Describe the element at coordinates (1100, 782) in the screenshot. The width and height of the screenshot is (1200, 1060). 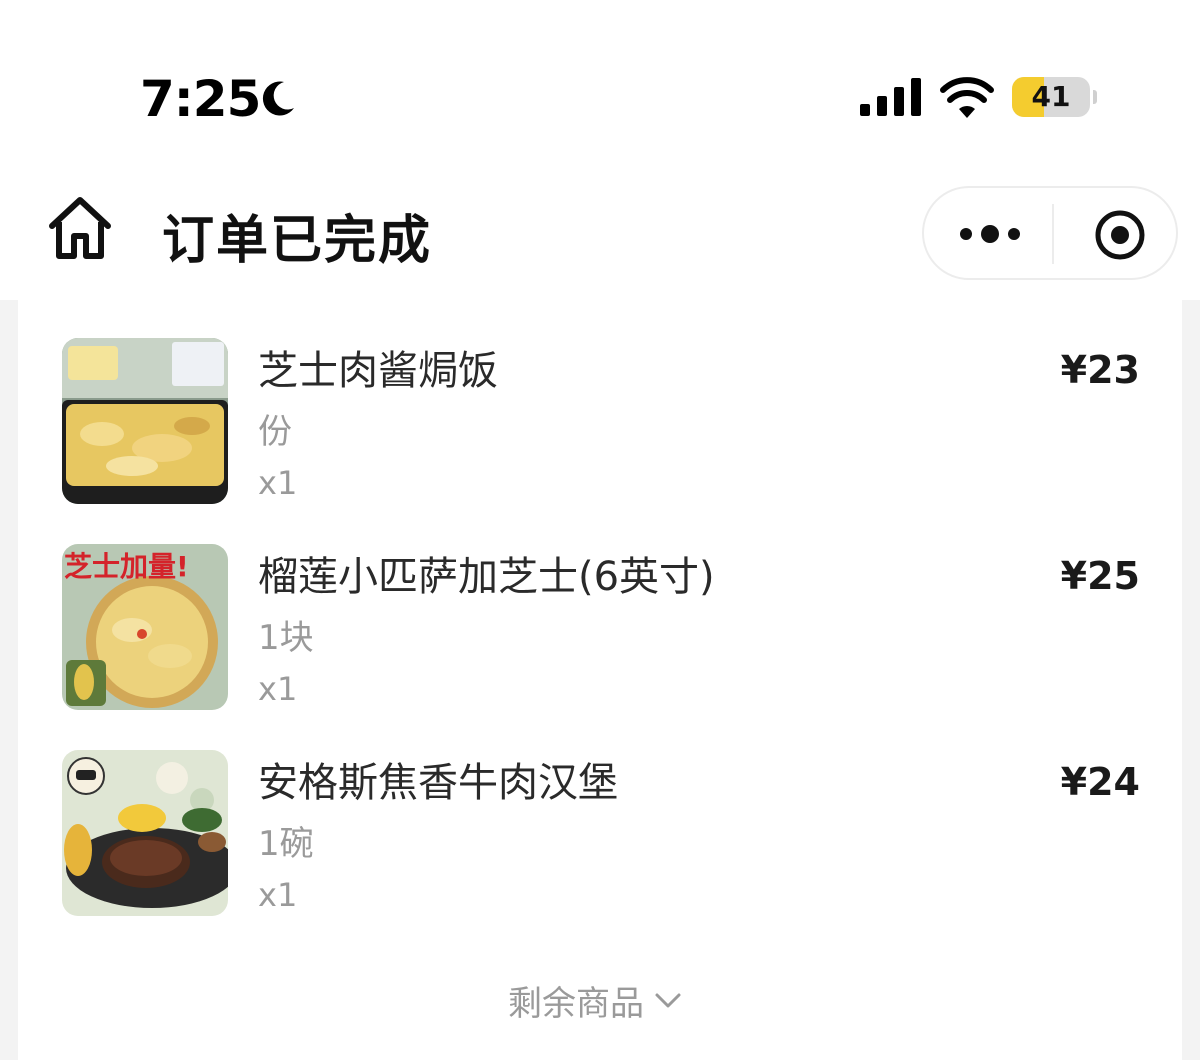
I see `item-price: ¥24` at that location.